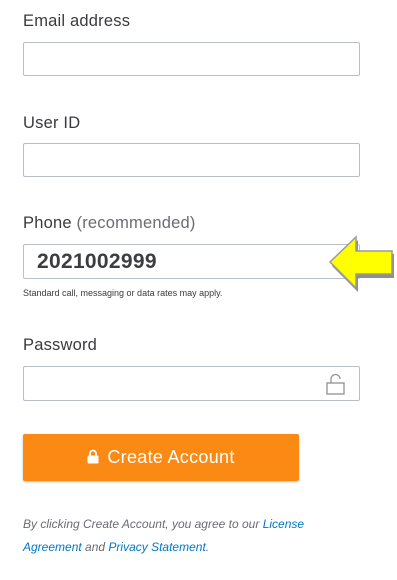 The image size is (397, 580). I want to click on phone-input-value: 2021002999, so click(97, 261).